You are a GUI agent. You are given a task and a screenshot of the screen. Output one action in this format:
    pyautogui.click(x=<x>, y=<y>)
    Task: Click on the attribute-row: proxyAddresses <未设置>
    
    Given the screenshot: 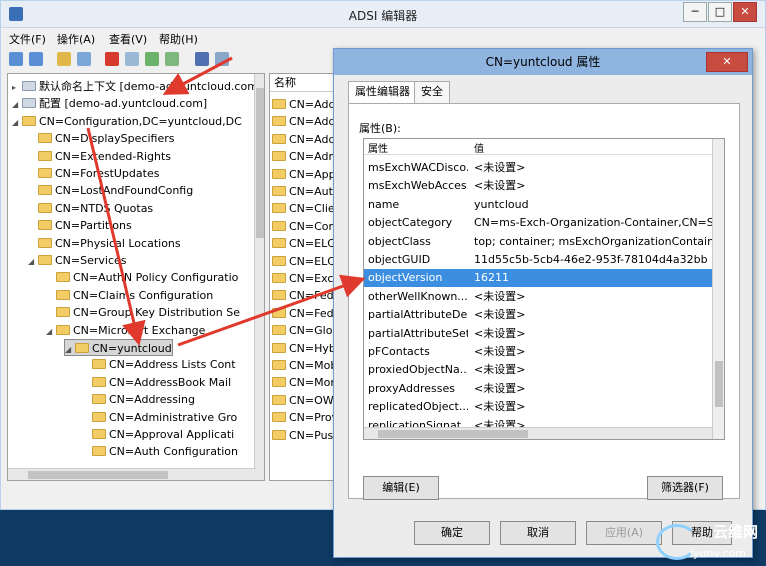 What is the action you would take?
    pyautogui.click(x=538, y=389)
    